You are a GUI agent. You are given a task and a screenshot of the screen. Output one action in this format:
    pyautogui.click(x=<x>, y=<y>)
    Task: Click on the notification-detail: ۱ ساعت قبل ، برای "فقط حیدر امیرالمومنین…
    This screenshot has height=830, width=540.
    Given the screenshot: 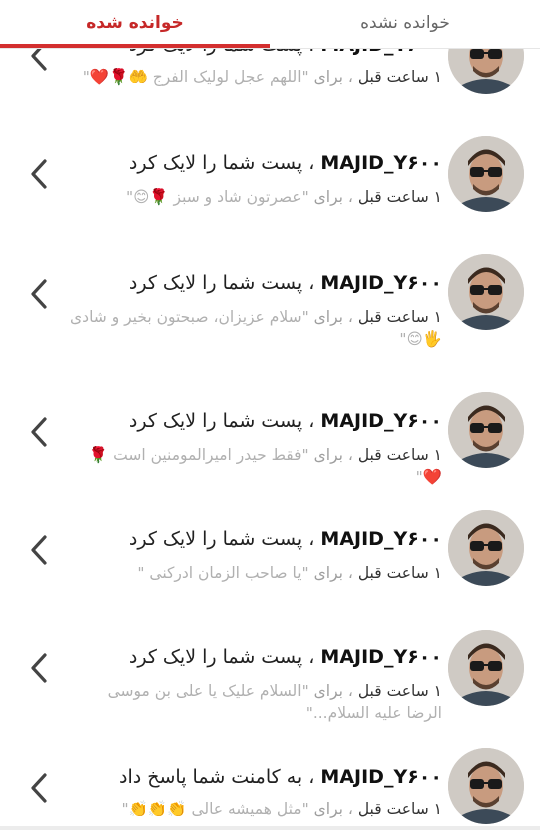 What is the action you would take?
    pyautogui.click(x=256, y=466)
    